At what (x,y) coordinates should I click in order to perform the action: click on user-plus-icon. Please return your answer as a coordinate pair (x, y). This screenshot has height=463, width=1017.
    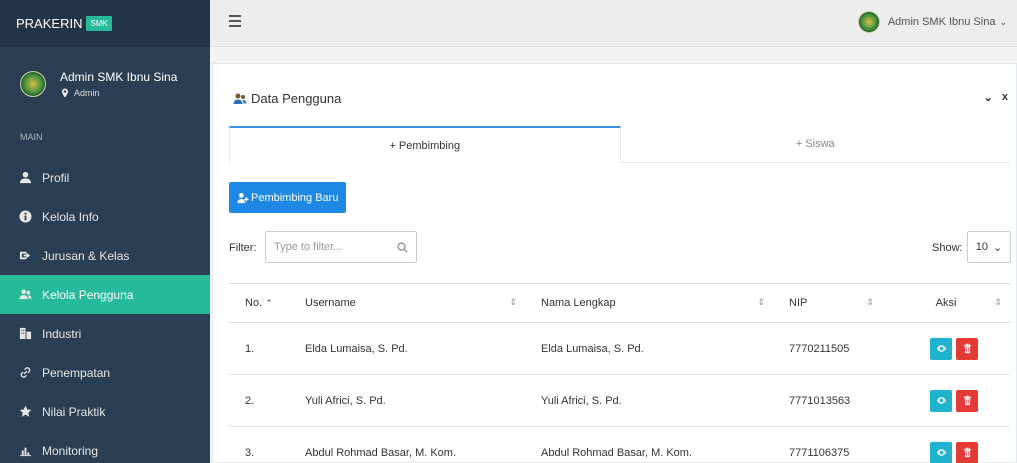
    Looking at the image, I should click on (243, 197).